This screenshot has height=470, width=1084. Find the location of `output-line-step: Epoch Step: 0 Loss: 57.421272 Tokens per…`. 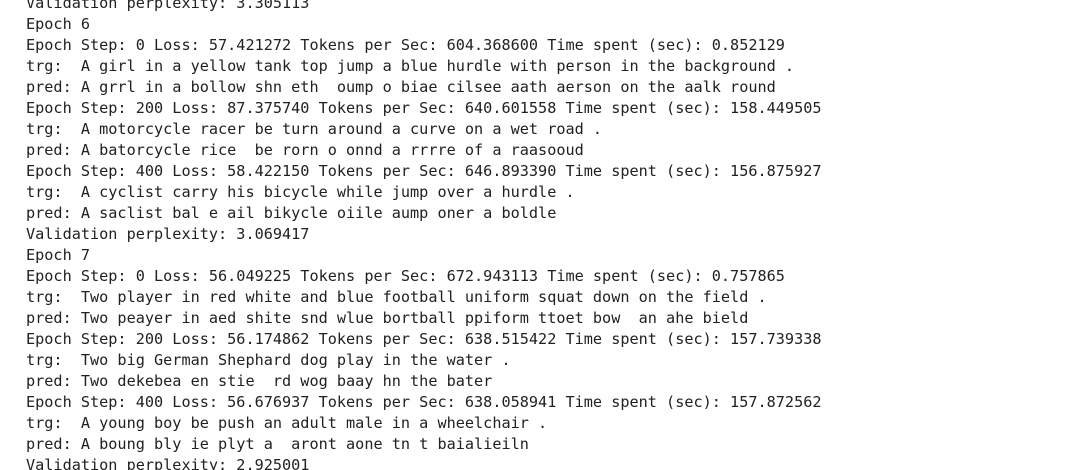

output-line-step: Epoch Step: 0 Loss: 57.421272 Tokens per… is located at coordinates (405, 45).